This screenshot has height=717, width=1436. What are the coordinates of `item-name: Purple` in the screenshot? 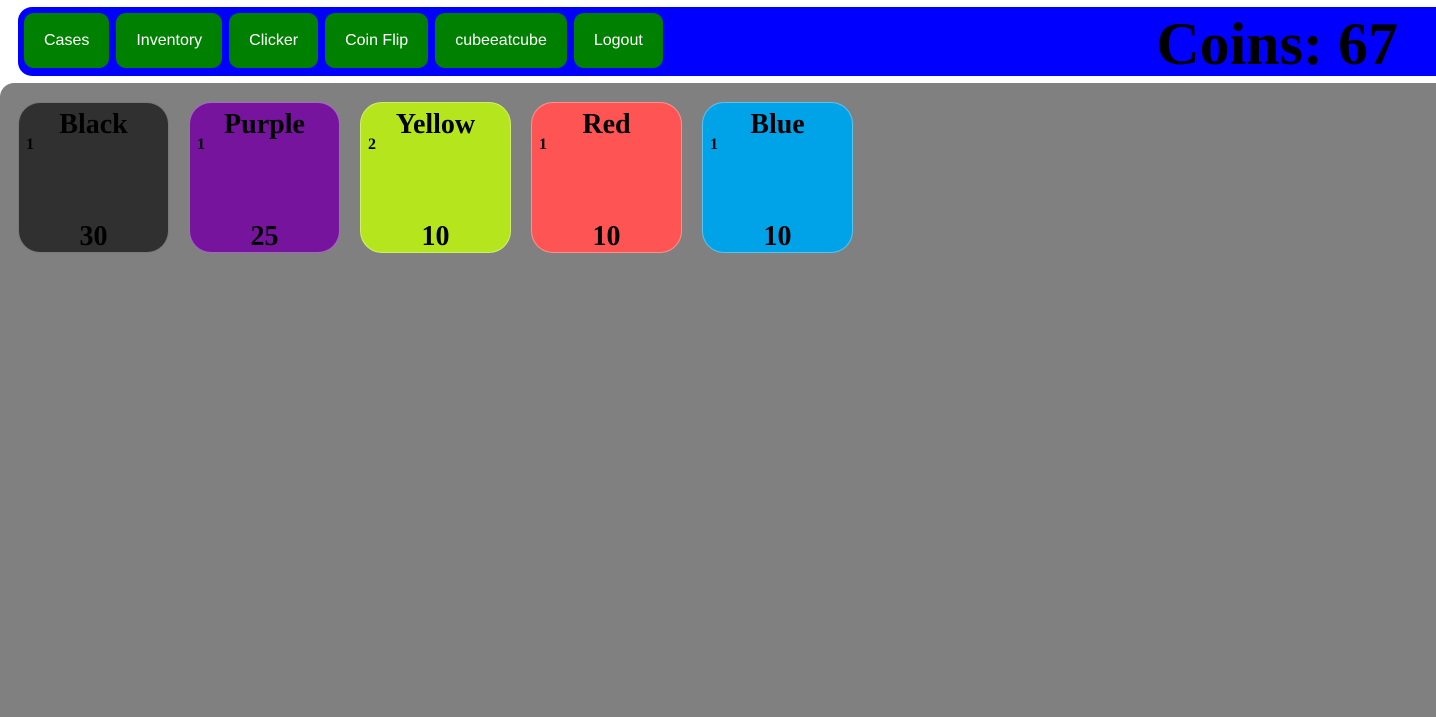 It's located at (264, 124).